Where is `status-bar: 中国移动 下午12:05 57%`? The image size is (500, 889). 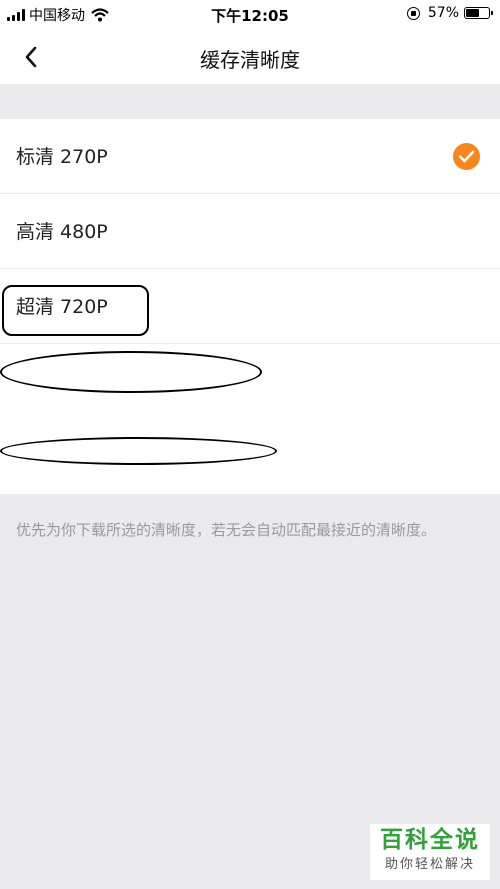
status-bar: 中国移动 下午12:05 57% is located at coordinates (250, 15).